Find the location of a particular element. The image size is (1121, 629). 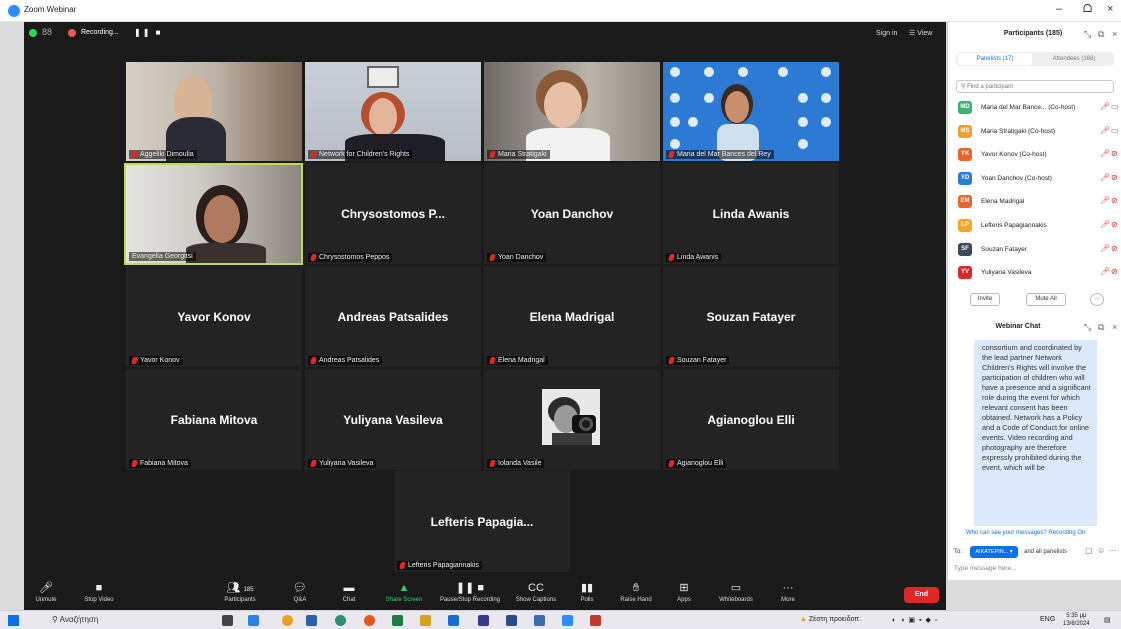

meeting-info-bar: 88 Recording... ❚❚ ■ Sign in ☰ View is located at coordinates (485, 34).